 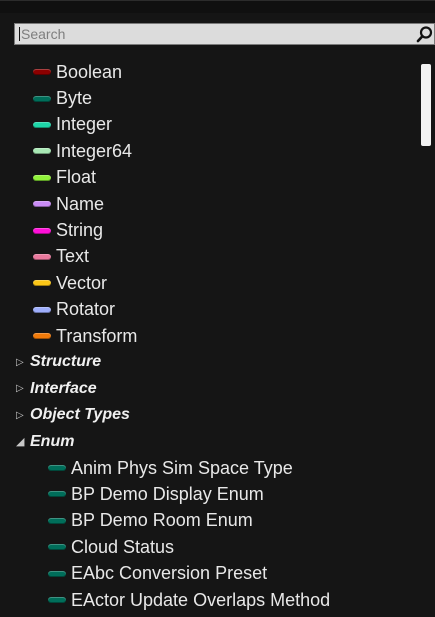 I want to click on type-label: Transform, so click(x=97, y=335).